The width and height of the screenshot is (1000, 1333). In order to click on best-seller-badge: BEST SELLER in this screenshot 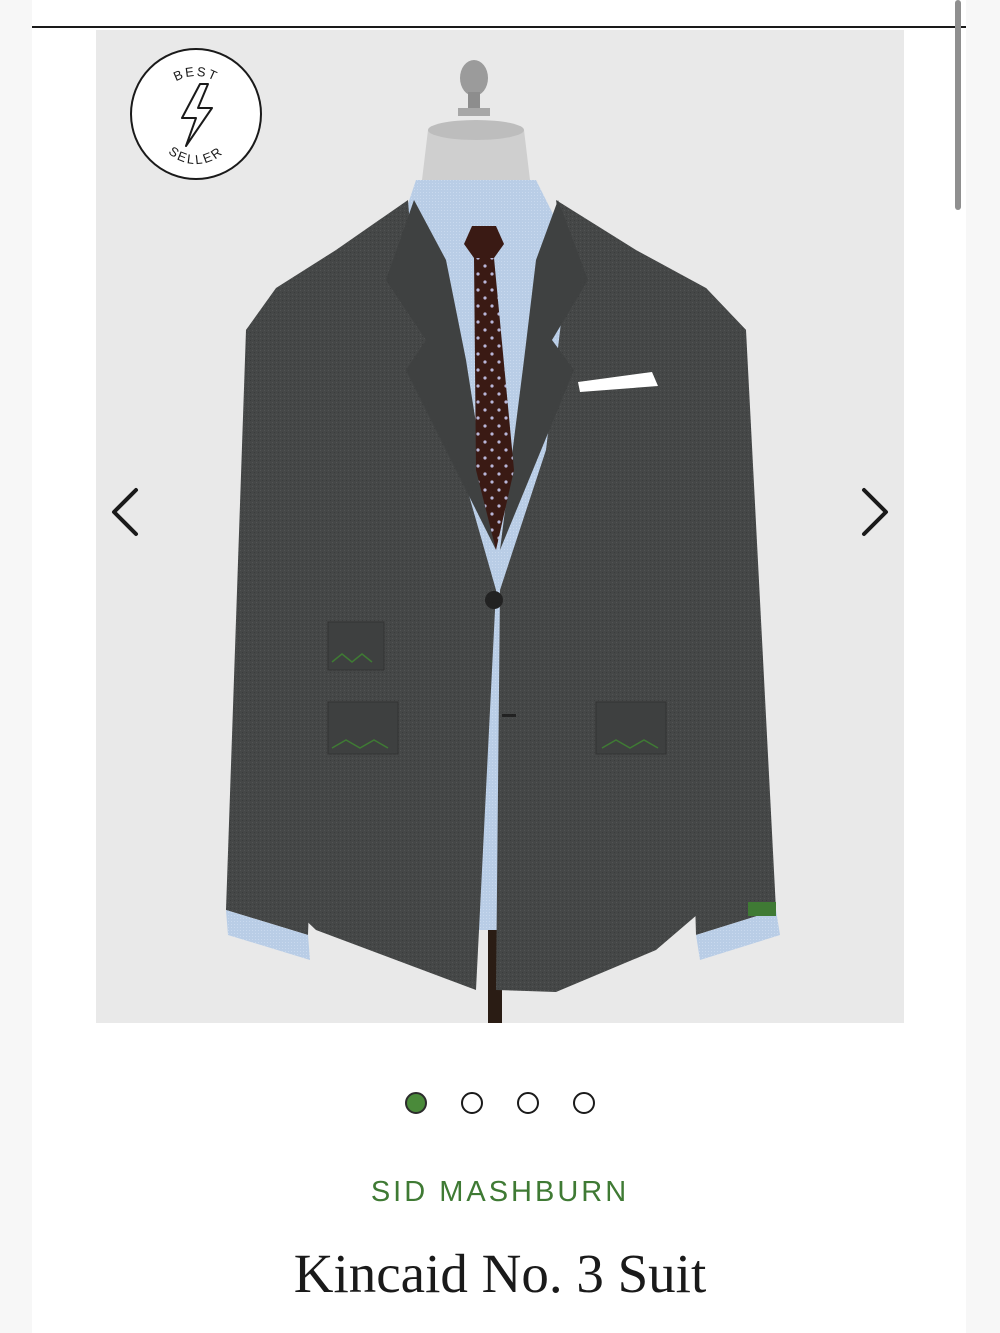, I will do `click(196, 114)`.